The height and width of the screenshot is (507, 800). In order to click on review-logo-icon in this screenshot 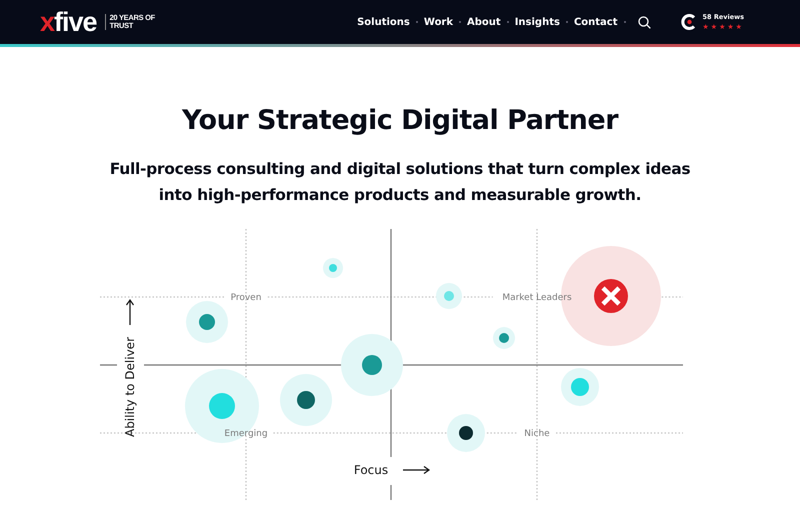, I will do `click(688, 22)`.